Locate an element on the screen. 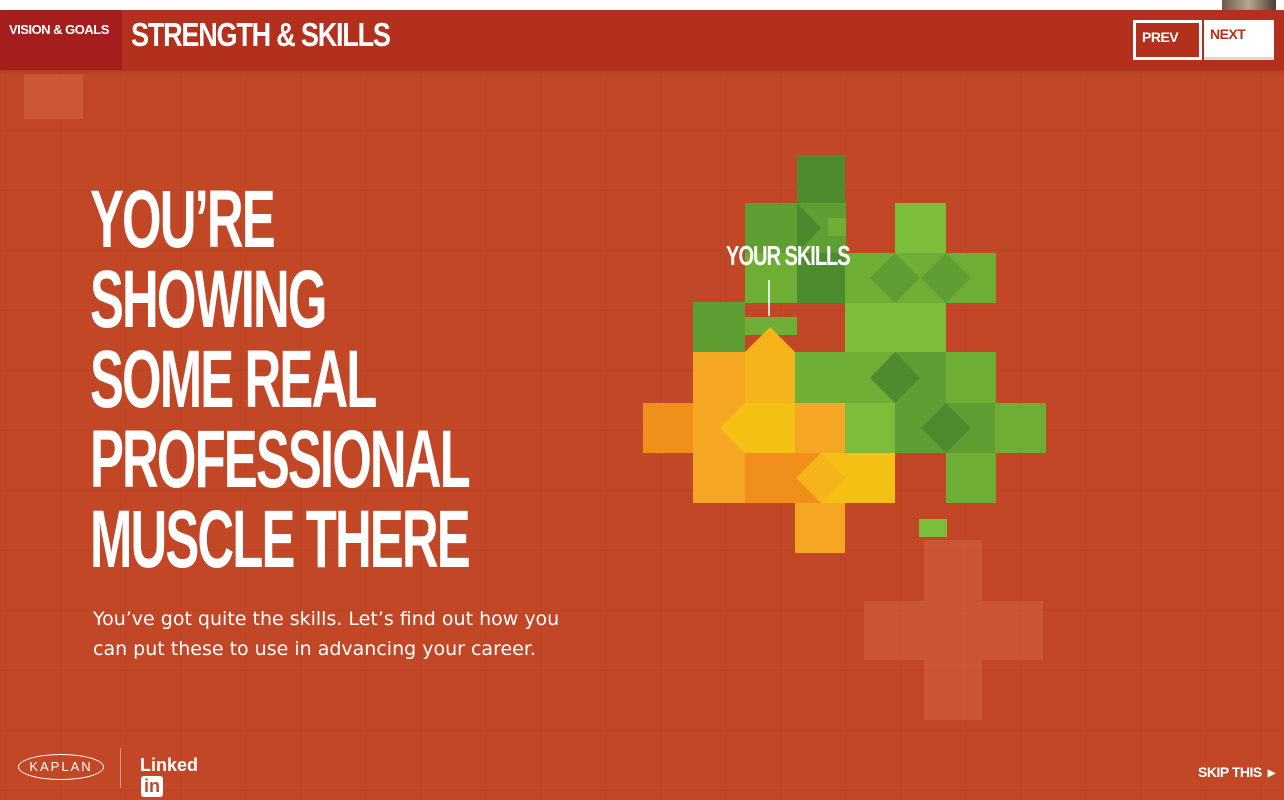 The width and height of the screenshot is (1284, 800). skip-label: SKIP THIS is located at coordinates (1230, 772).